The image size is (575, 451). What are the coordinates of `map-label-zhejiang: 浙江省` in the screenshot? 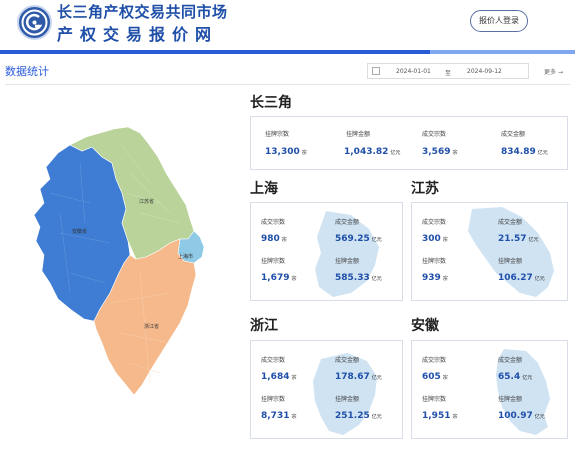 It's located at (152, 327).